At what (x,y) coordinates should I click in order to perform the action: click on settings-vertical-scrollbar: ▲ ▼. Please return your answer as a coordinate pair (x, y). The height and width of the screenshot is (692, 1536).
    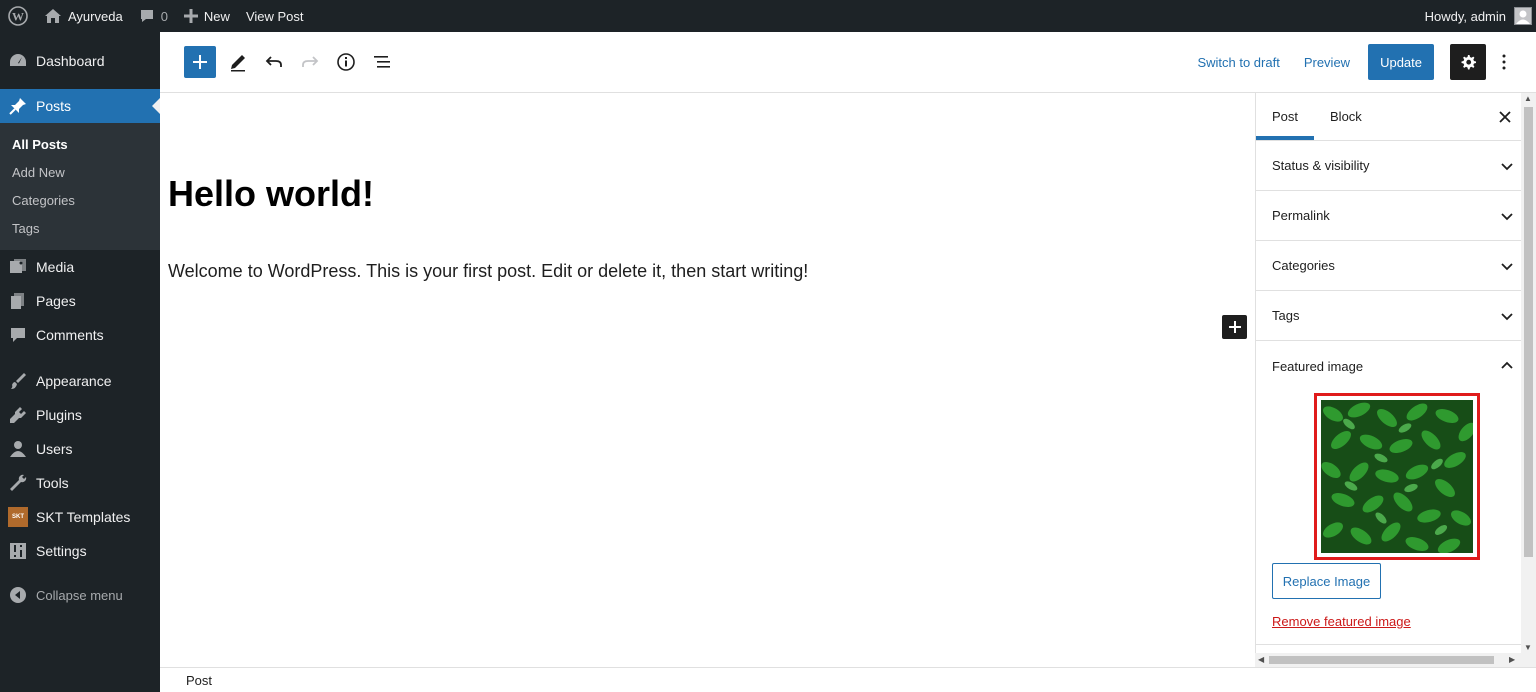
    Looking at the image, I should click on (1528, 373).